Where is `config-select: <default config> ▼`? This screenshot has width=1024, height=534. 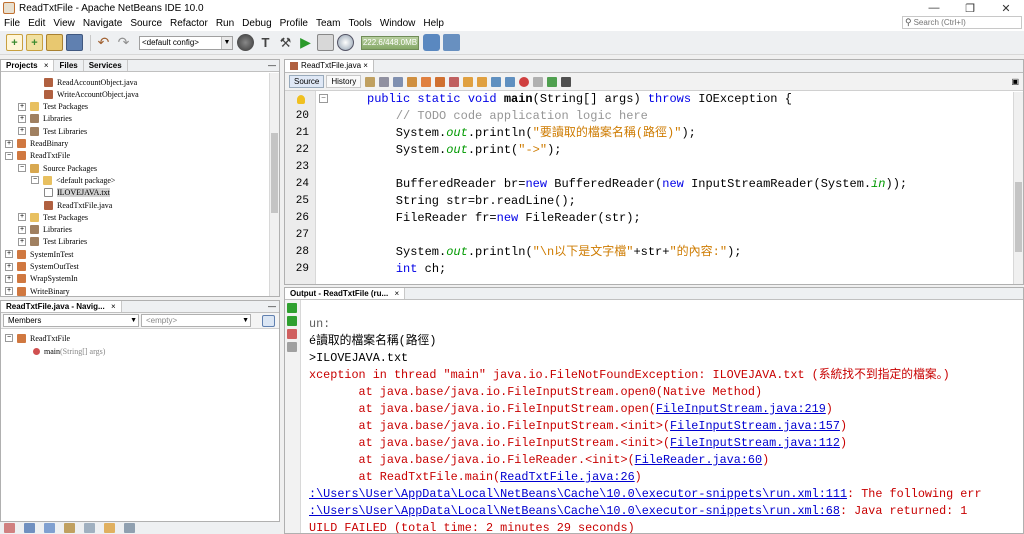 config-select: <default config> ▼ is located at coordinates (186, 42).